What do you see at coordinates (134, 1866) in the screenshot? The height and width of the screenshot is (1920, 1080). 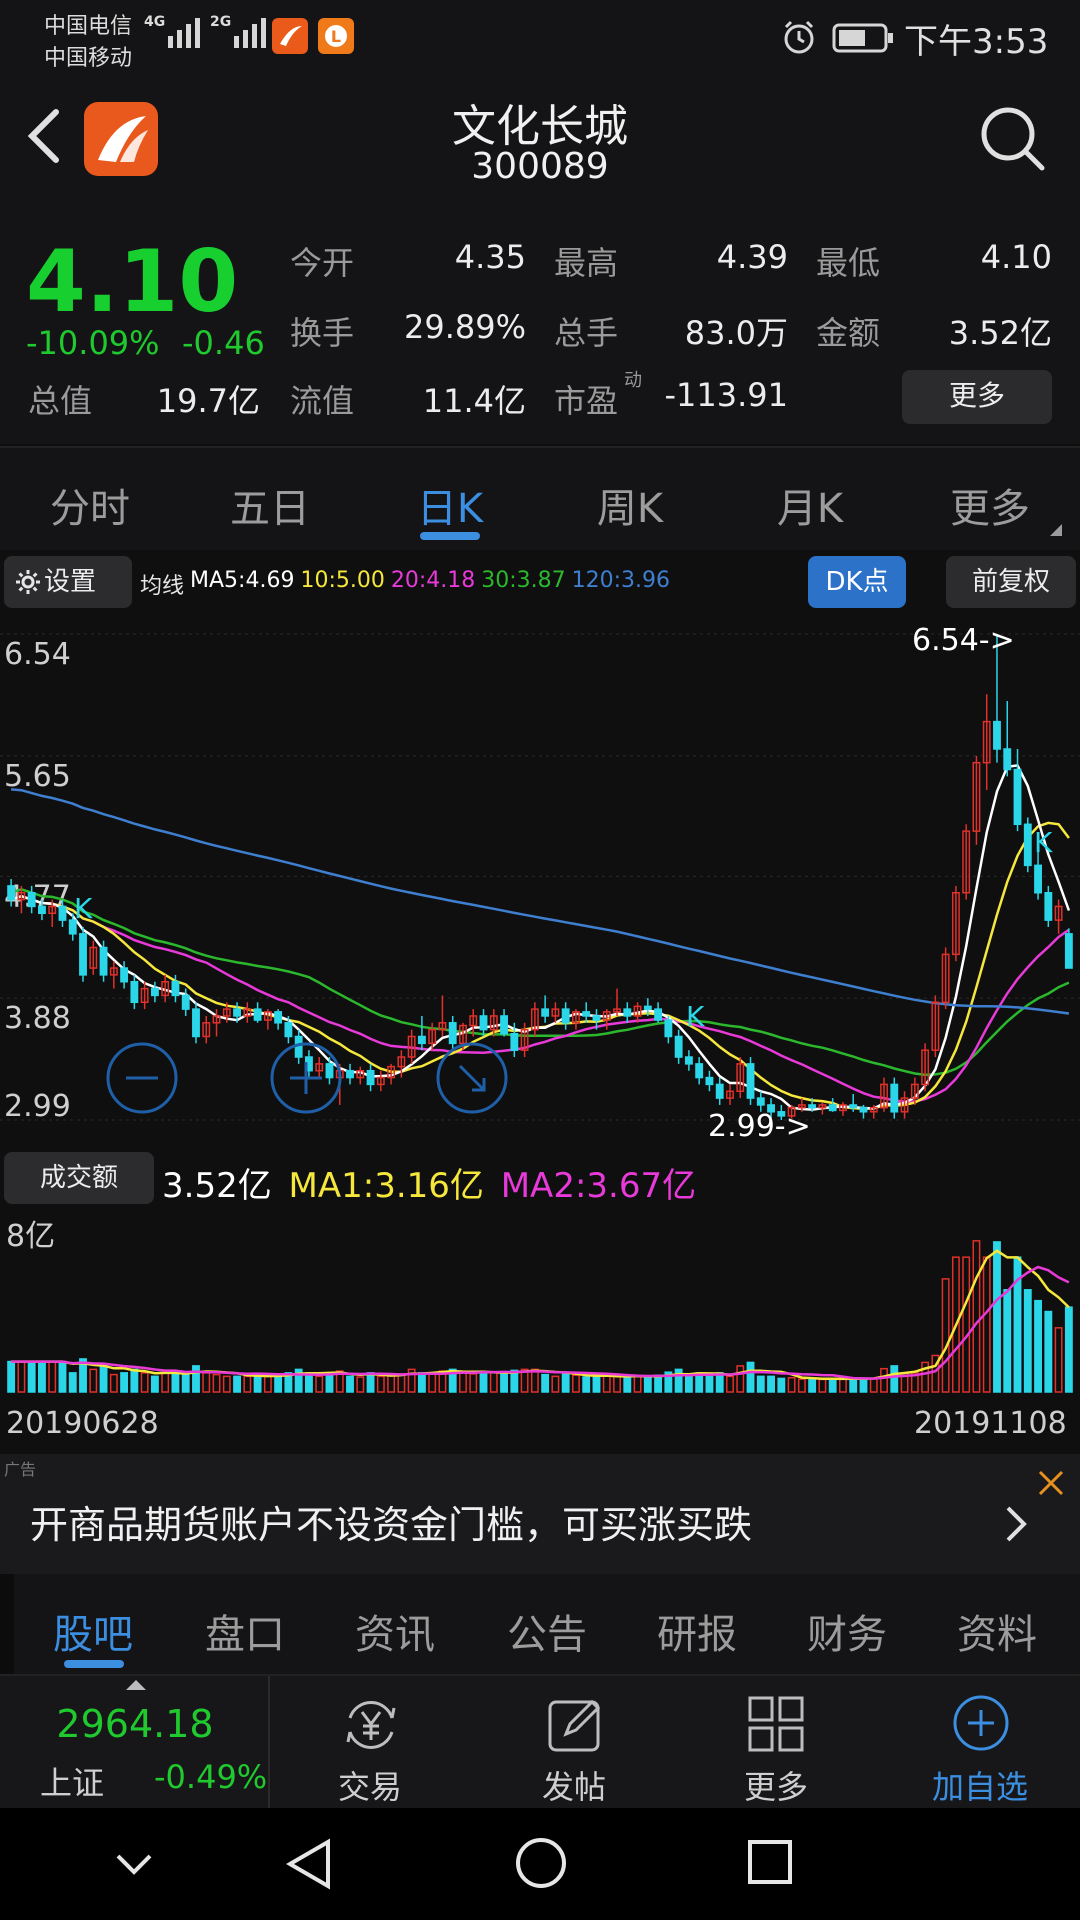 I see `nav-hide-button` at bounding box center [134, 1866].